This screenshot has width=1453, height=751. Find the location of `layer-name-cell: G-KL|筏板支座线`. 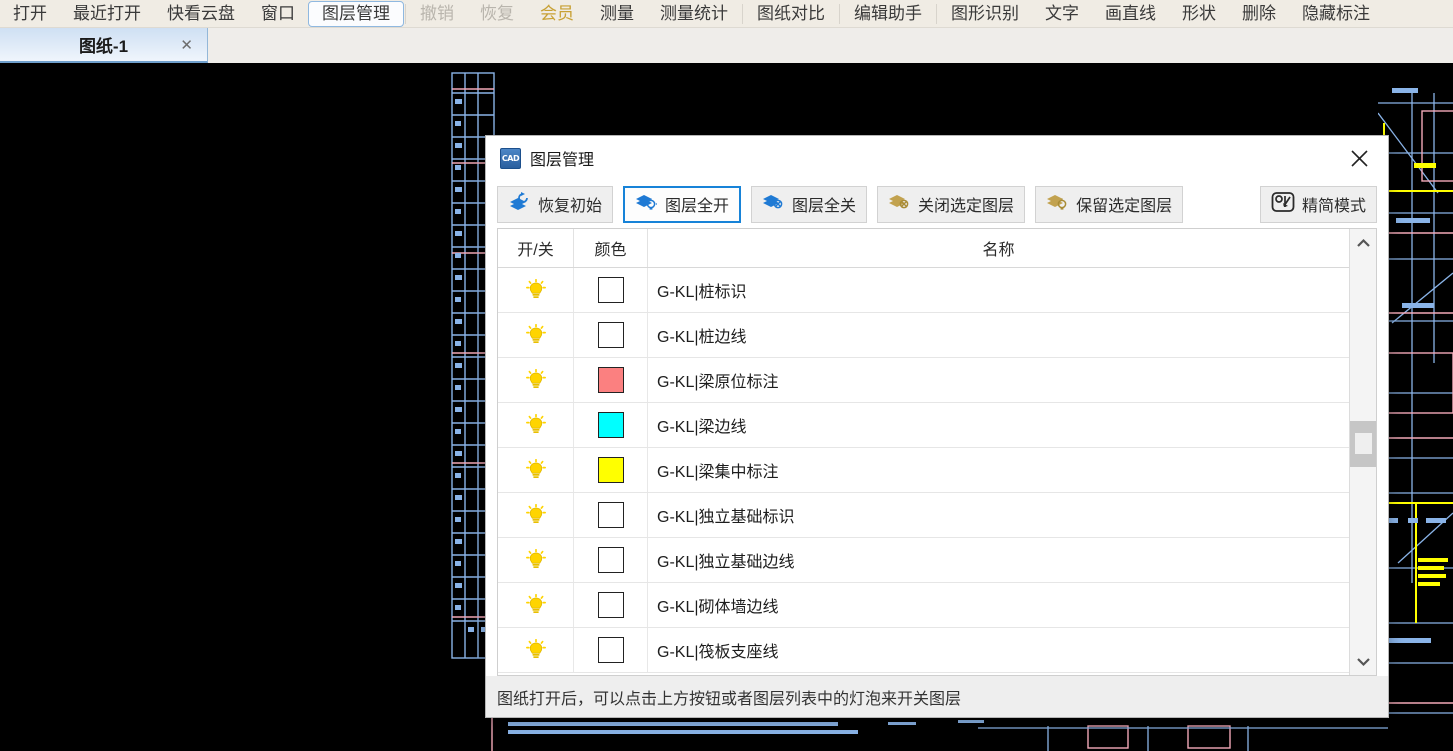

layer-name-cell: G-KL|筏板支座线 is located at coordinates (998, 650).